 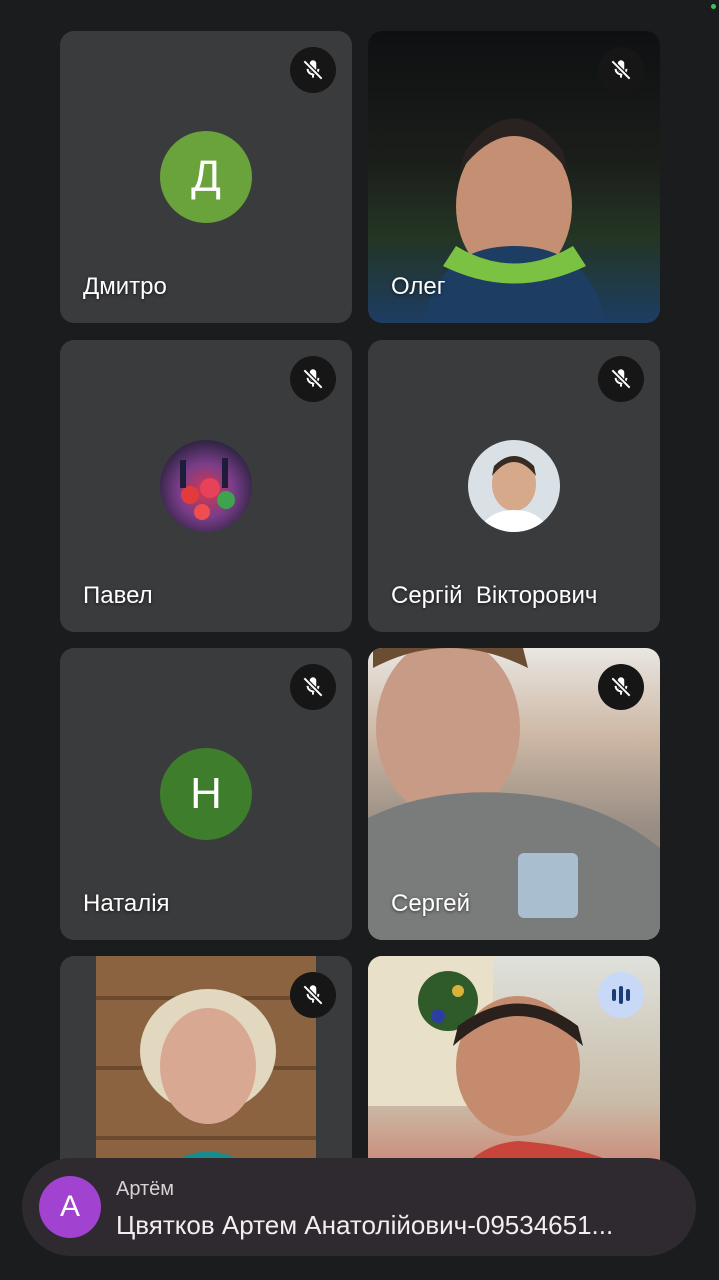 I want to click on participant-tile-oleg: Олег, so click(x=514, y=177).